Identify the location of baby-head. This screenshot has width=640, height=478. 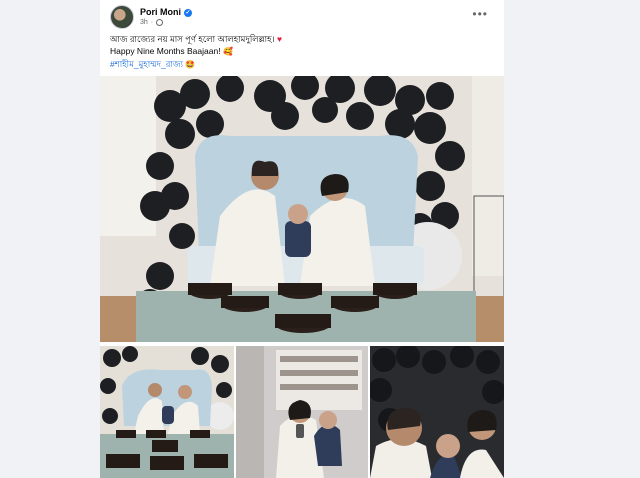
(298, 214).